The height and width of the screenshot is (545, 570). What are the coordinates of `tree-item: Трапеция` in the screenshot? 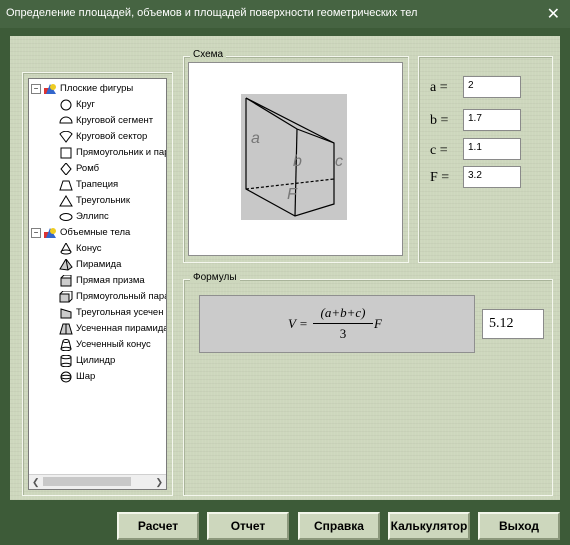 It's located at (88, 184).